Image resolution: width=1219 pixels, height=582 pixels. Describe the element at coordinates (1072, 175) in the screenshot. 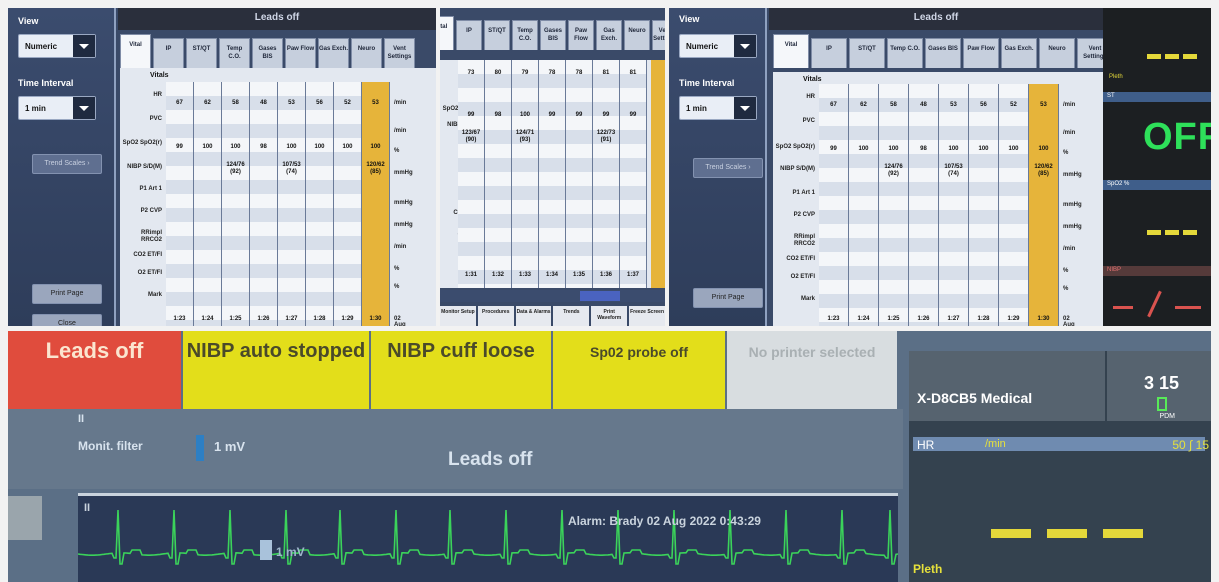

I see `unit-label: mmHg` at that location.